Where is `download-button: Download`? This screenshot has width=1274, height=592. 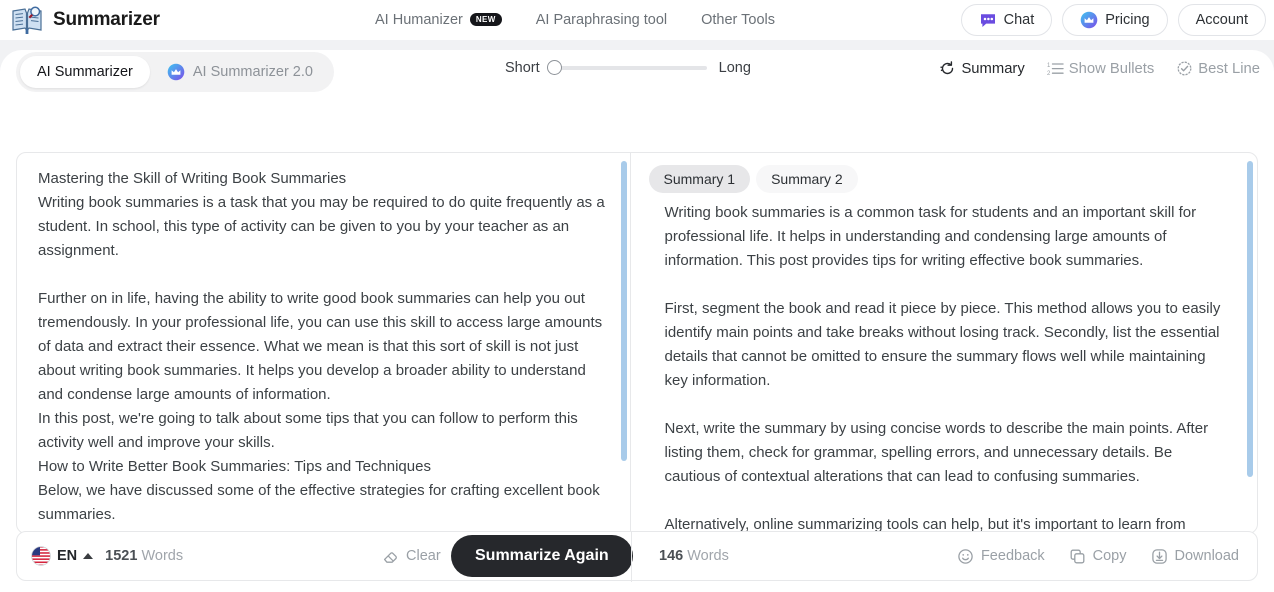 download-button: Download is located at coordinates (1195, 556).